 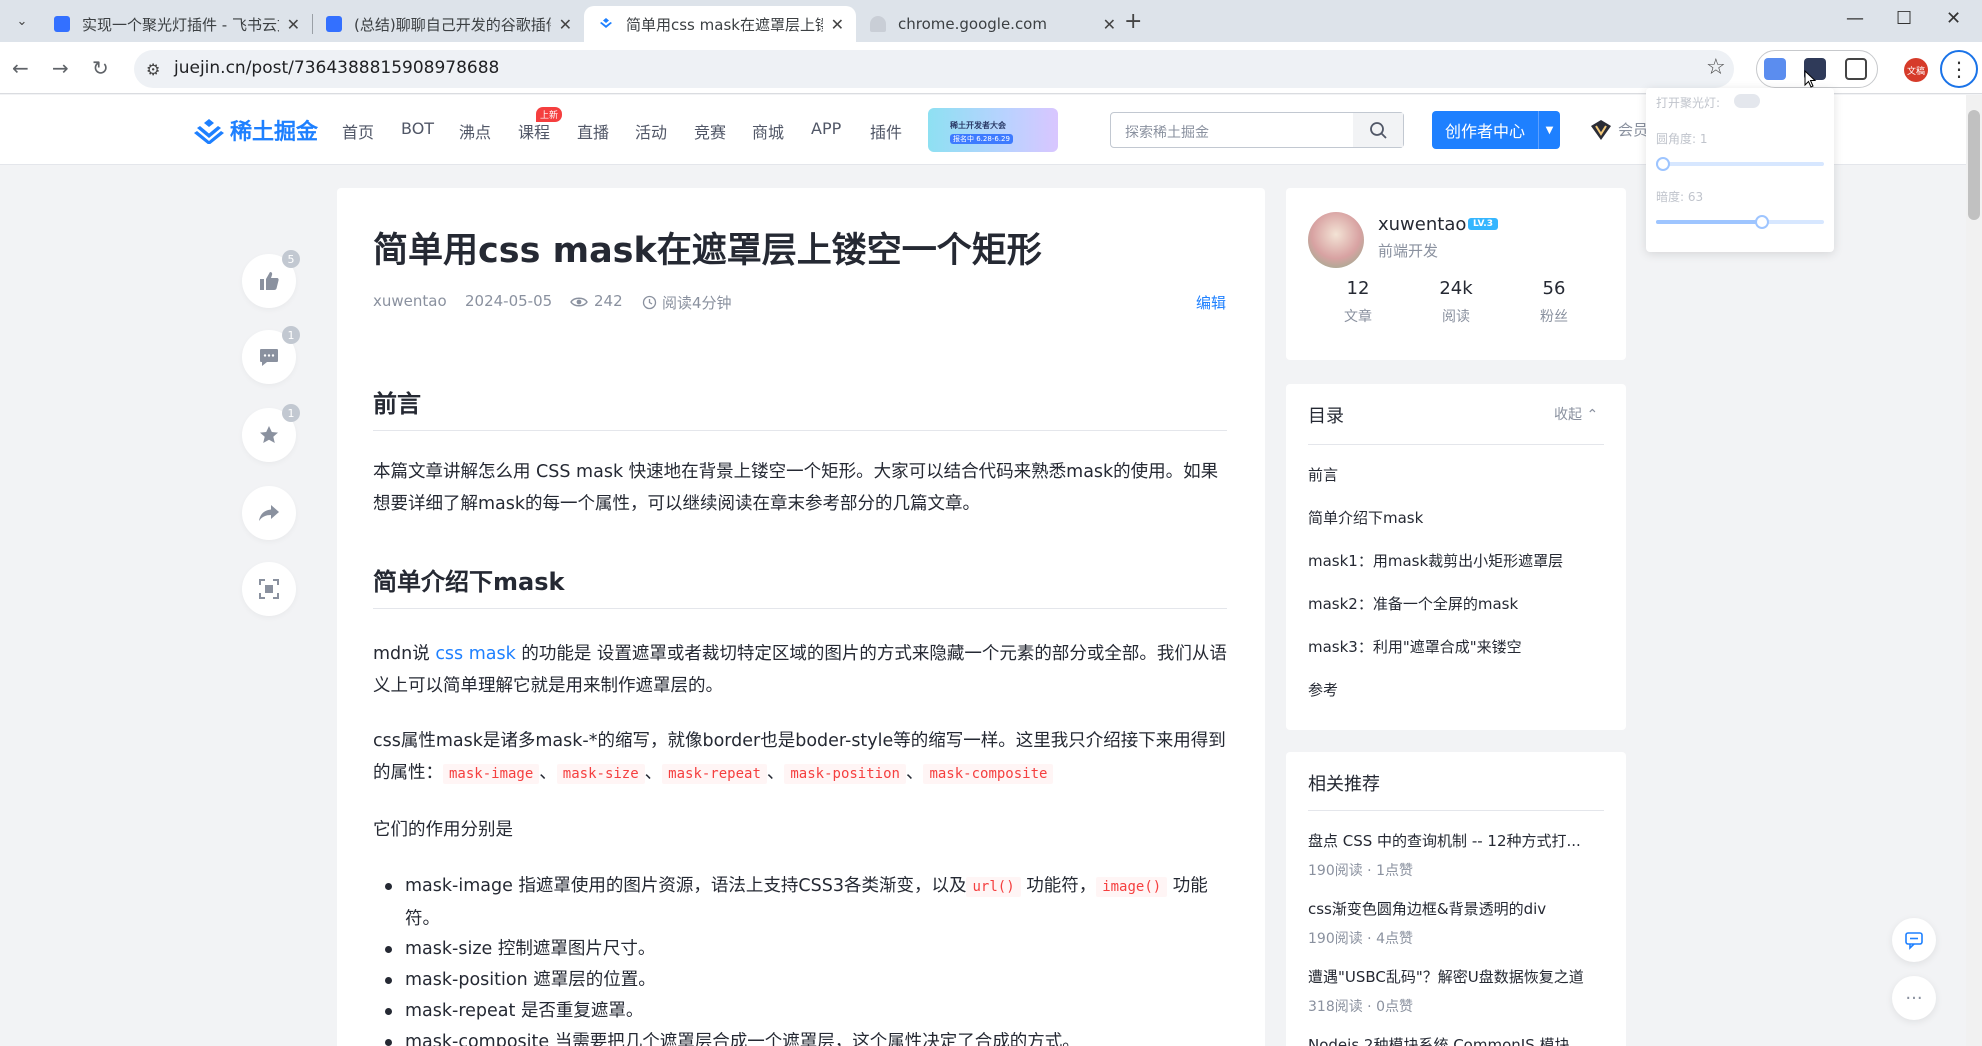 What do you see at coordinates (1132, 887) in the screenshot?
I see `code-image: image()` at bounding box center [1132, 887].